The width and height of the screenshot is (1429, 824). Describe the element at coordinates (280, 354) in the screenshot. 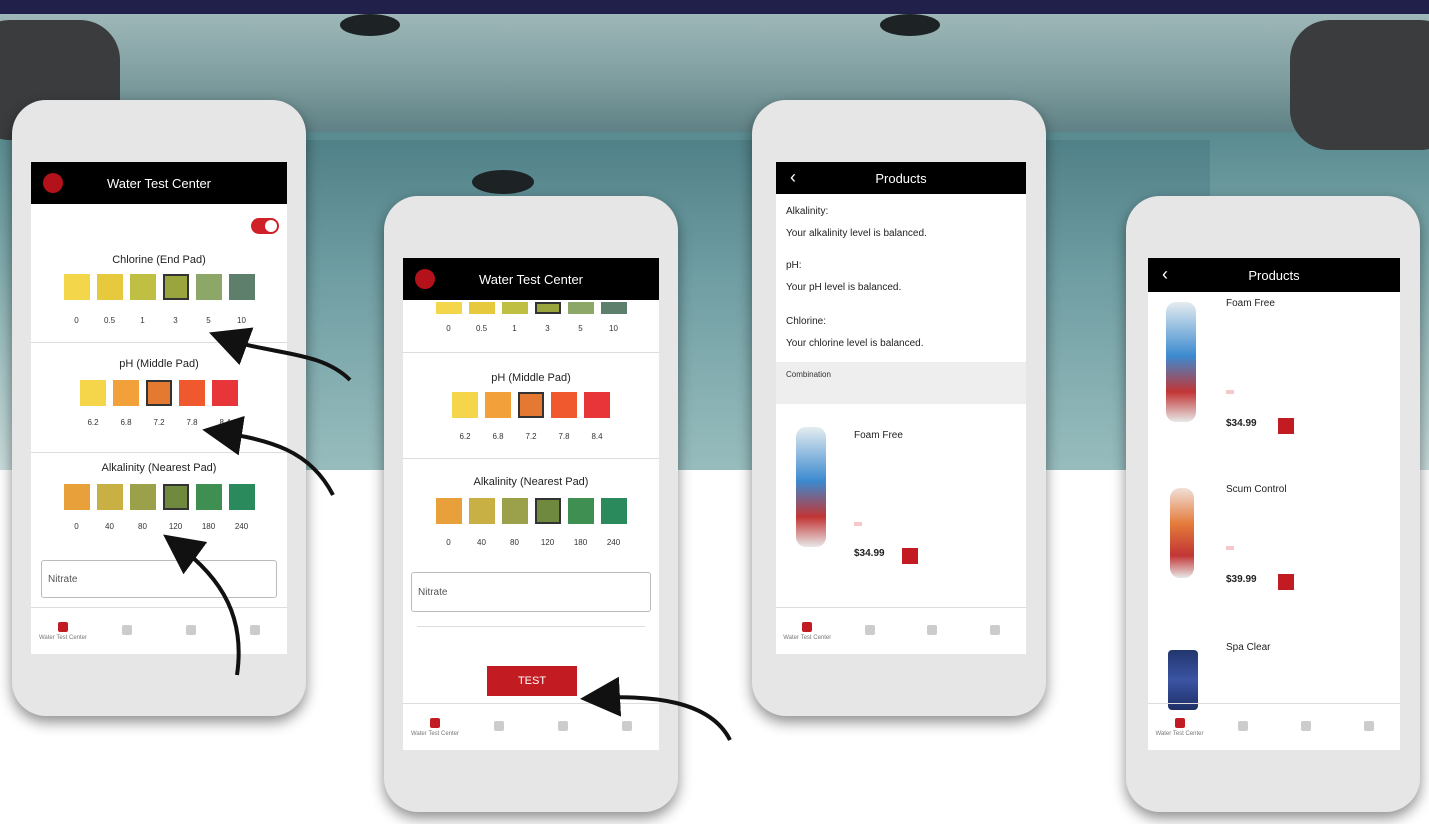

I see `arrow-to-chlorine` at that location.